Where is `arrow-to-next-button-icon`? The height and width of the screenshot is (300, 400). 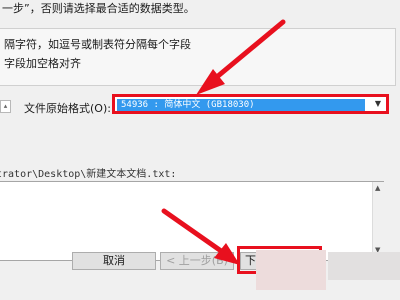 arrow-to-next-button-icon is located at coordinates (200, 236).